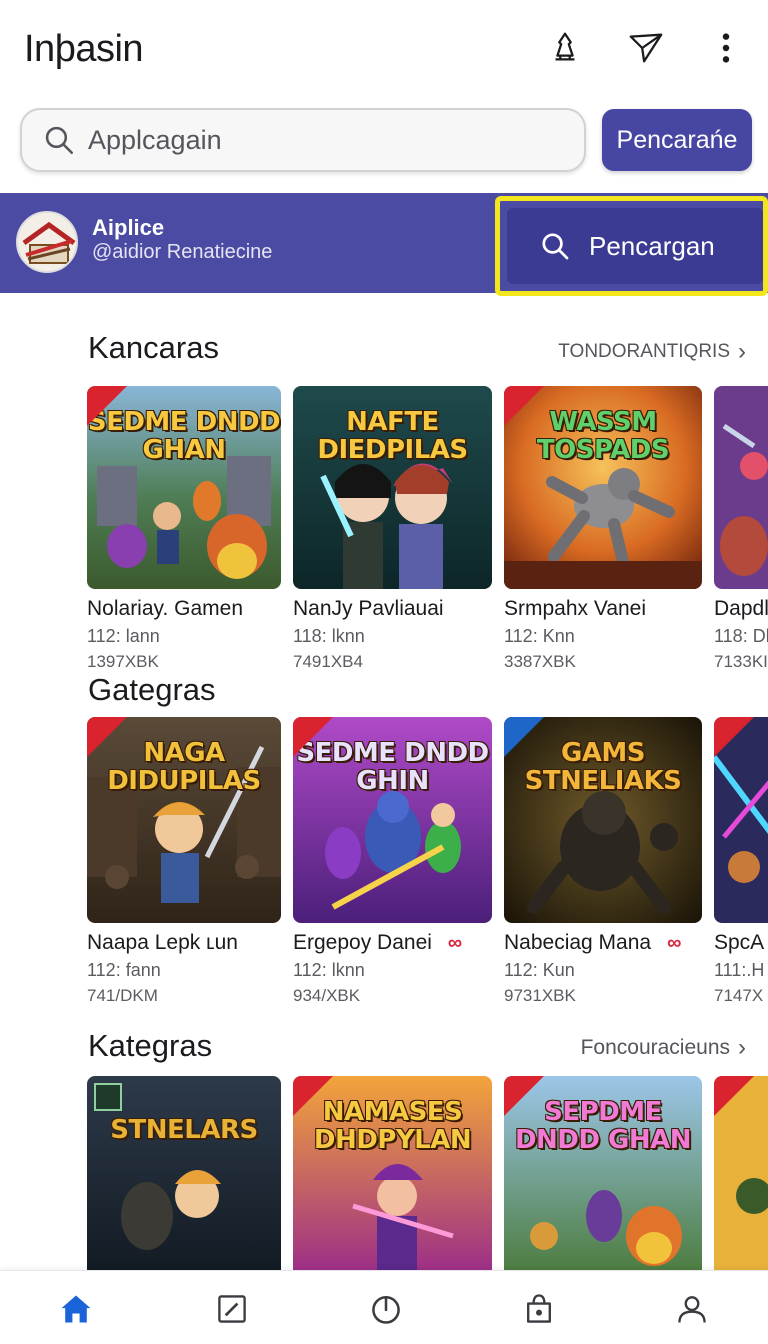 This screenshot has width=768, height=1344. Describe the element at coordinates (150, 1045) in the screenshot. I see `section-title: Kategras` at that location.